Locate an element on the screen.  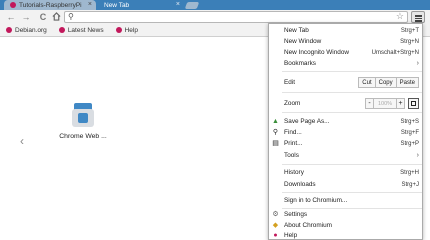
menu-item-new-tab: New Tab Strg+T is located at coordinates (345, 30).